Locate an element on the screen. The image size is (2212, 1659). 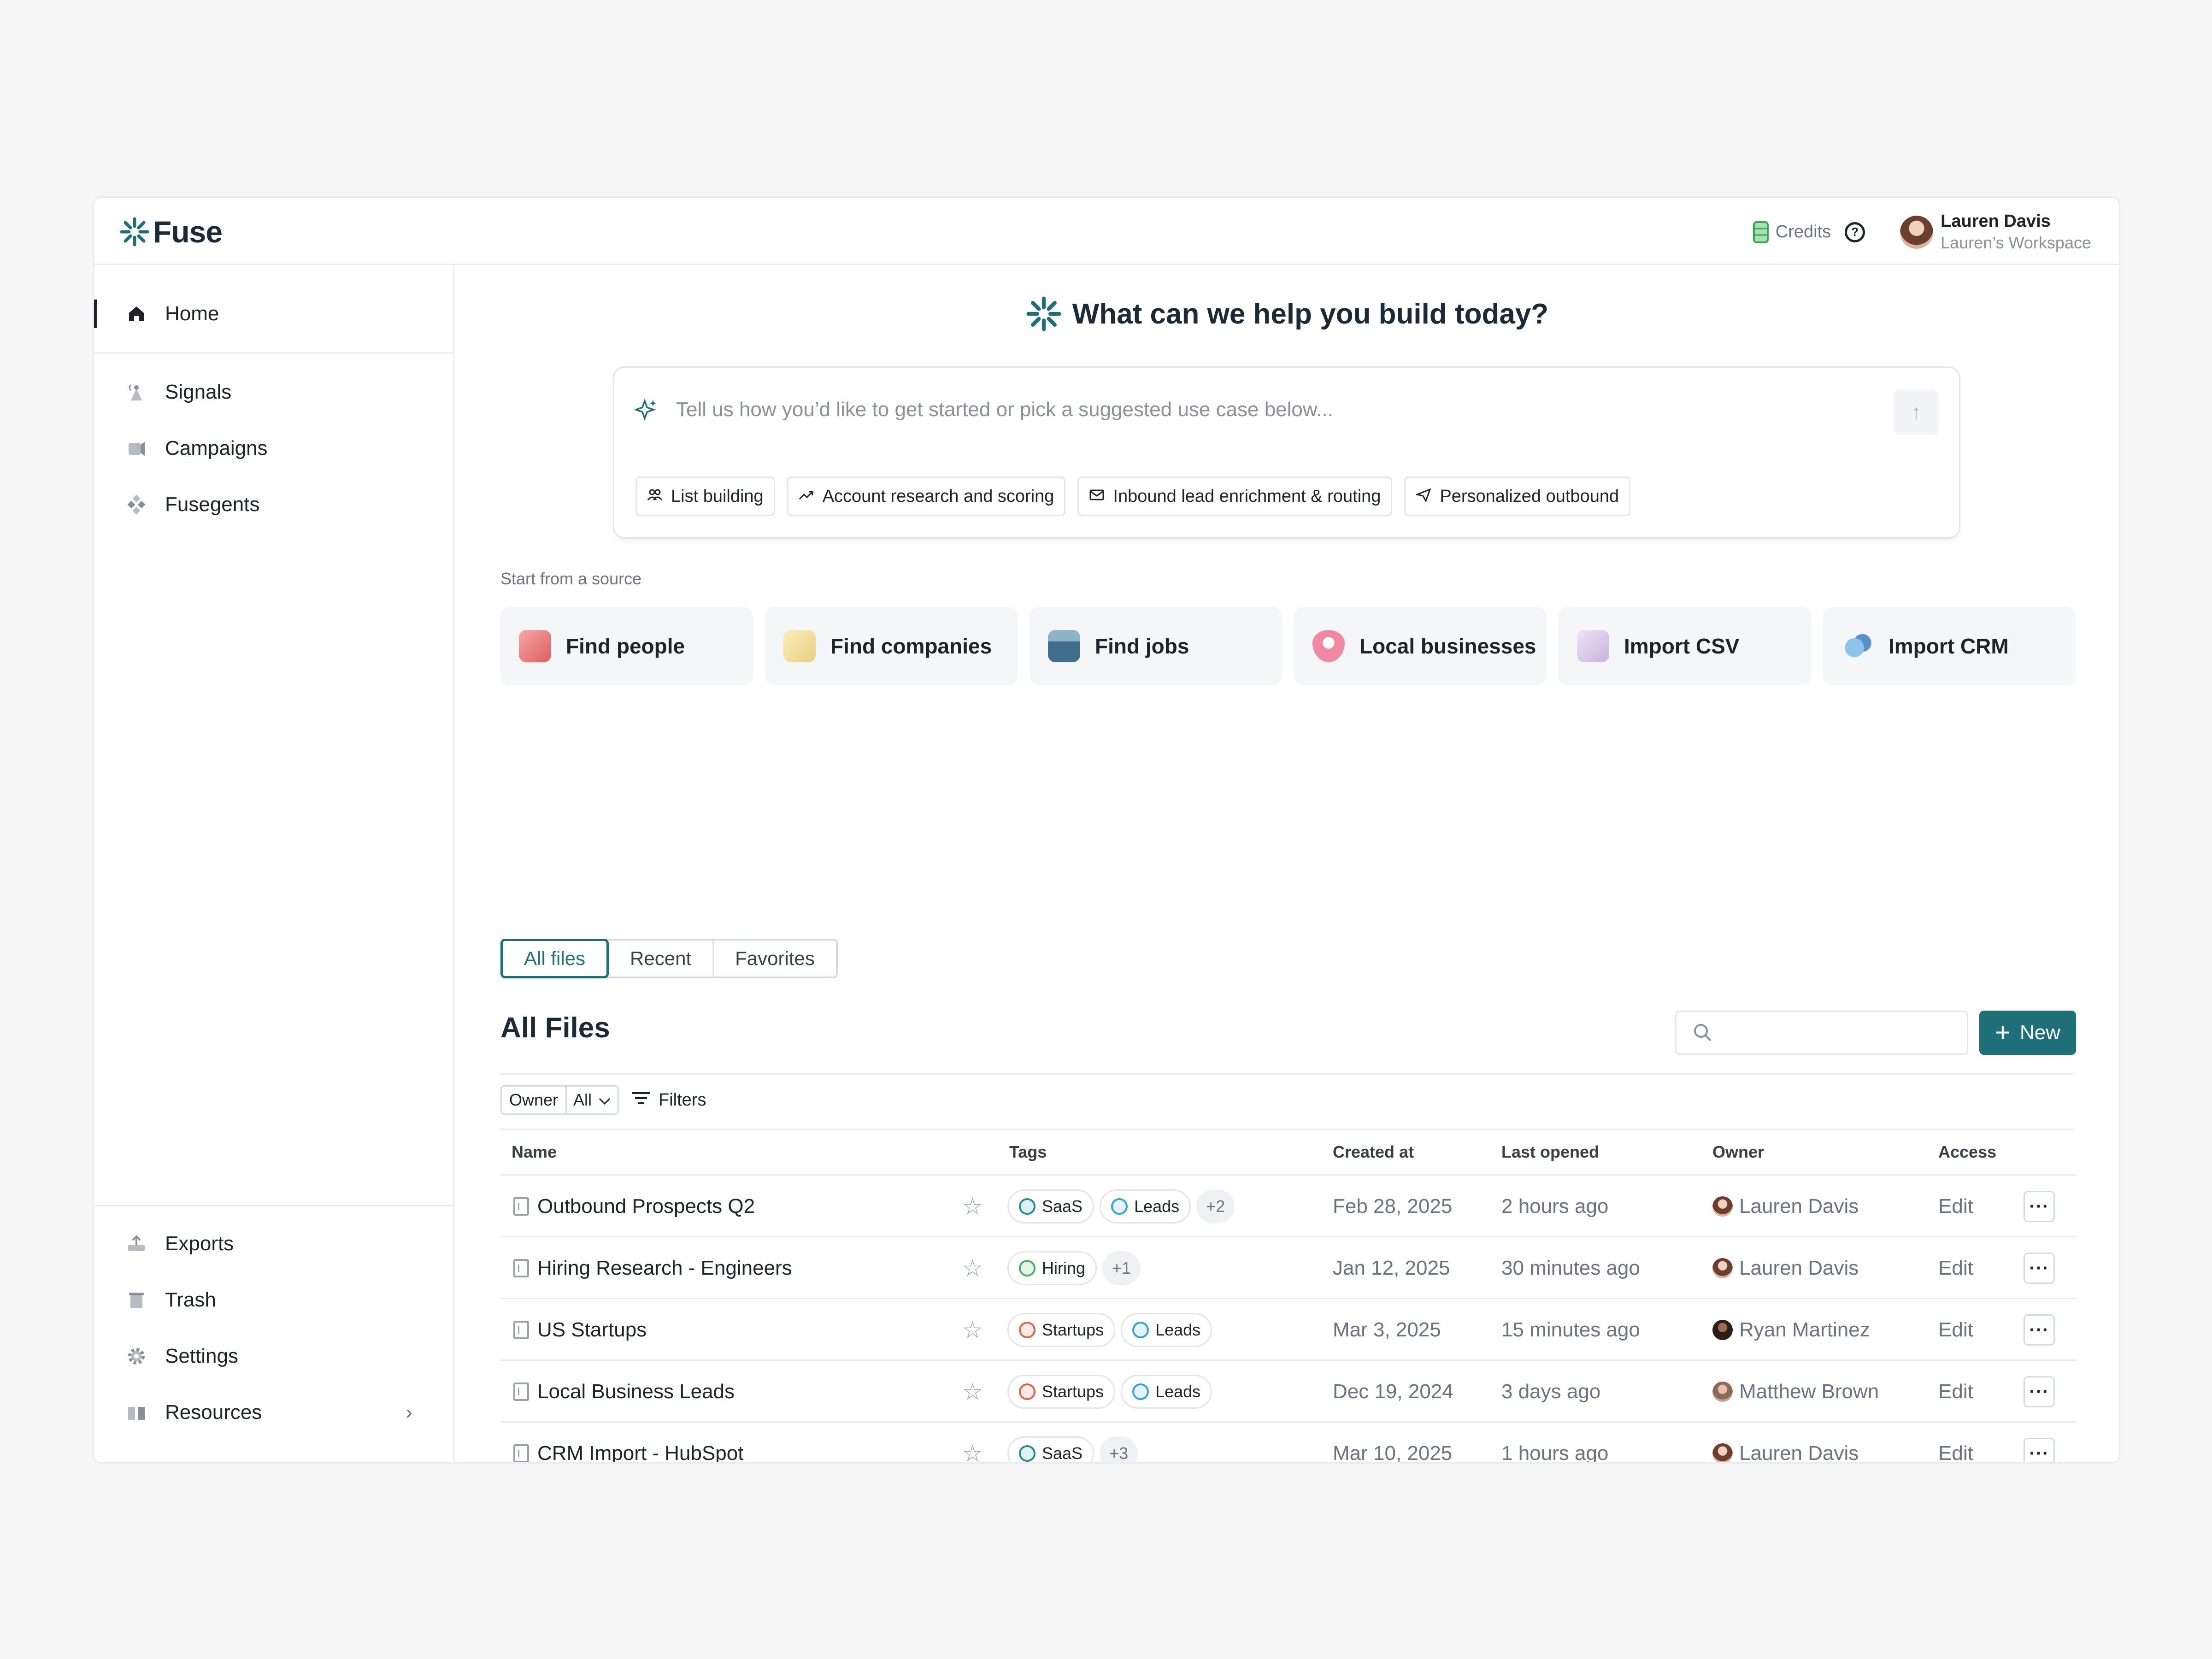
tags-cell: Startups Leads is located at coordinates (1109, 1392).